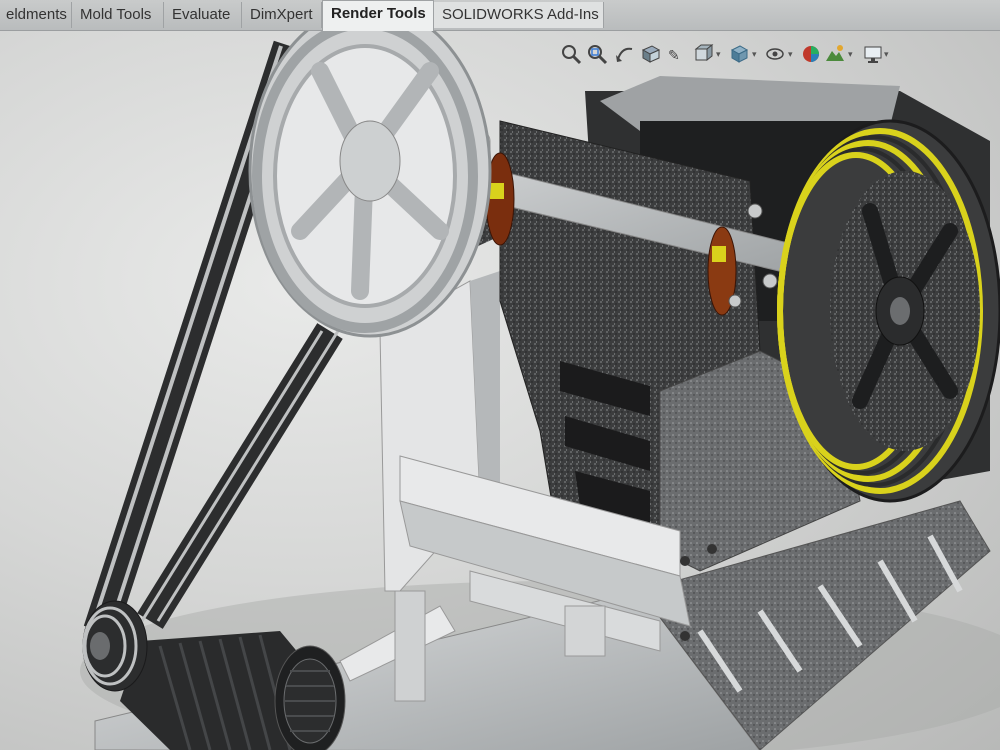 The image size is (1000, 750). I want to click on tab-label: SOLIDWORKS Add-Ins, so click(520, 14).